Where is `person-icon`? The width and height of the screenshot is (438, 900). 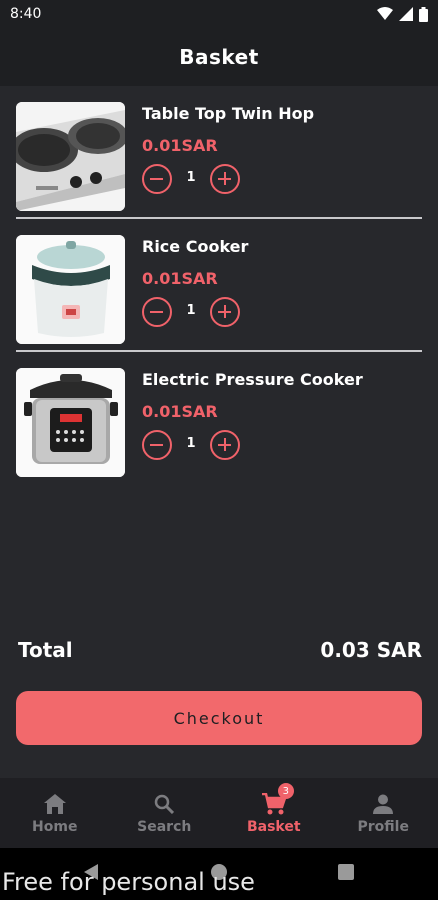 person-icon is located at coordinates (383, 804).